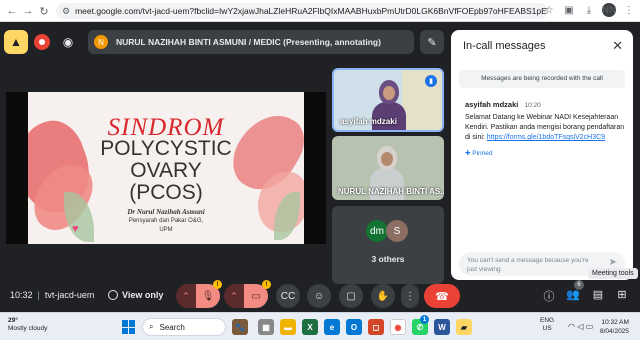 The image size is (640, 340). Describe the element at coordinates (28, 328) in the screenshot. I see `weather-desc: Mostly cloudy` at that location.